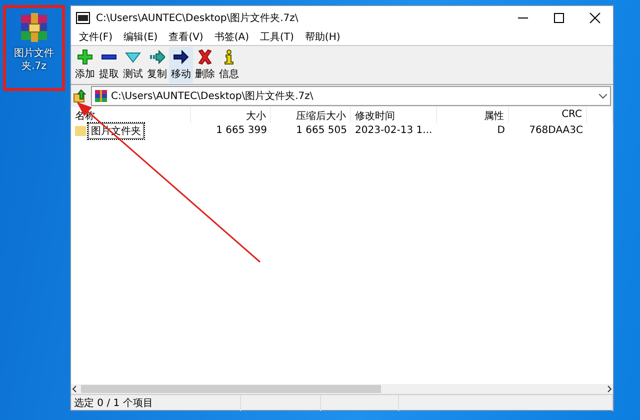 The width and height of the screenshot is (640, 420). What do you see at coordinates (186, 37) in the screenshot?
I see `menu-item: 查看(V)` at bounding box center [186, 37].